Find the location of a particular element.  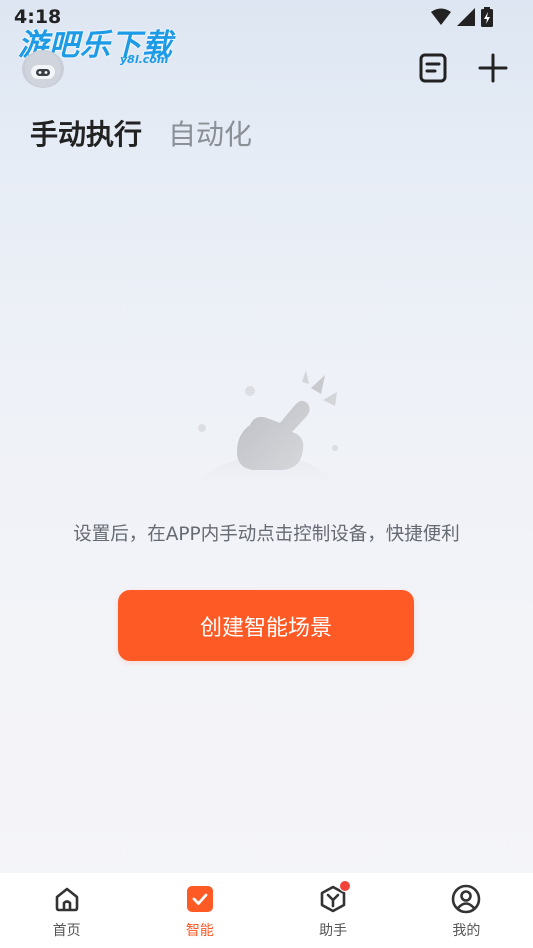

nav-item-home: 首页 is located at coordinates (66, 910).